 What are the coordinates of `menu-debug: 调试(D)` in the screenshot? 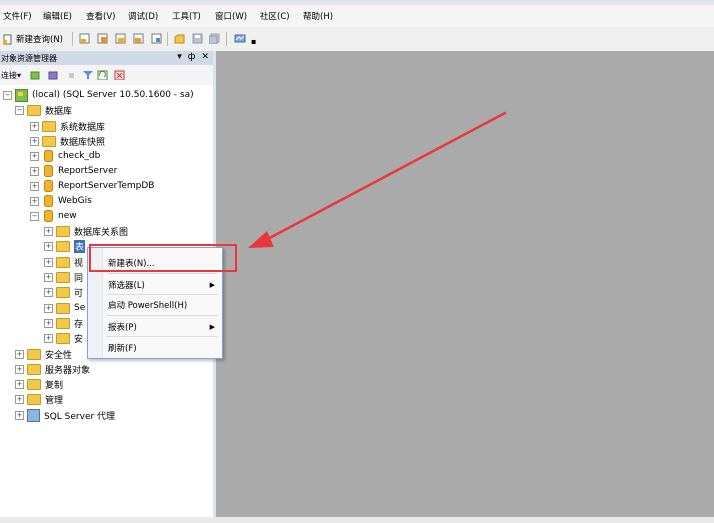 It's located at (143, 16).